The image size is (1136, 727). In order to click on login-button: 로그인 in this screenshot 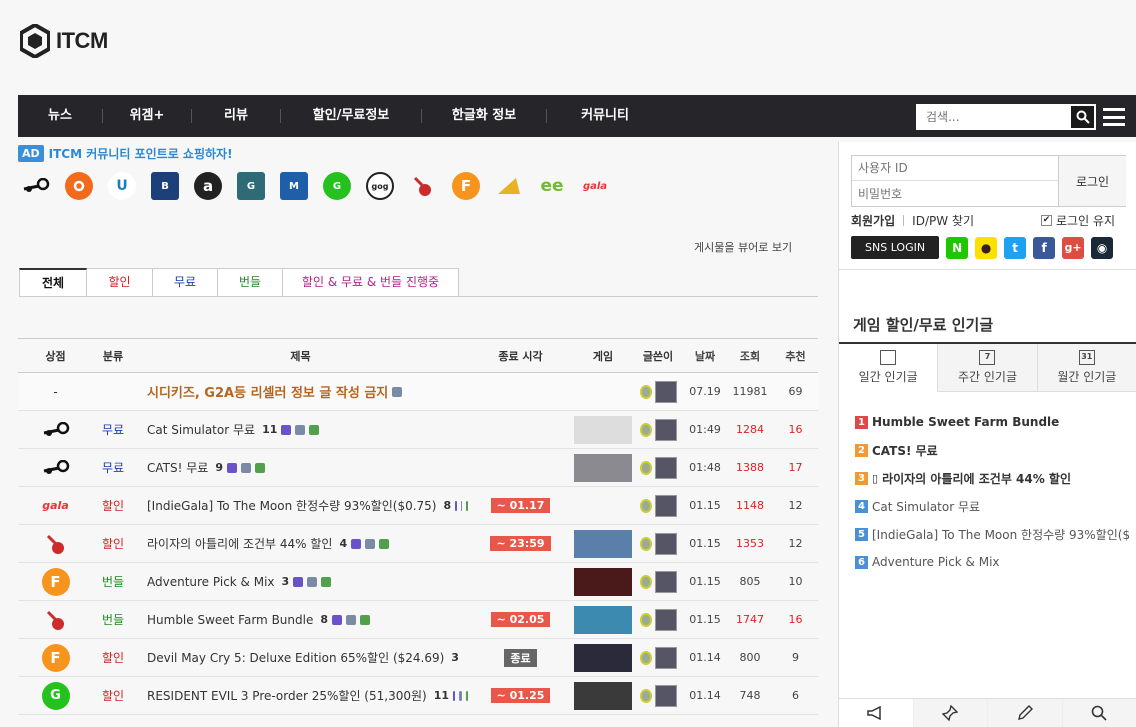, I will do `click(1092, 181)`.